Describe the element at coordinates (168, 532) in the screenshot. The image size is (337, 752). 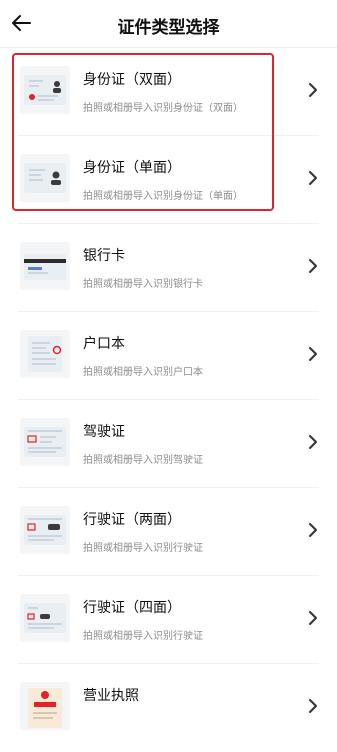
I see `list-item-vehicle-license-two: 行驶证（两面） 拍照或相册导入识别行驶证` at that location.